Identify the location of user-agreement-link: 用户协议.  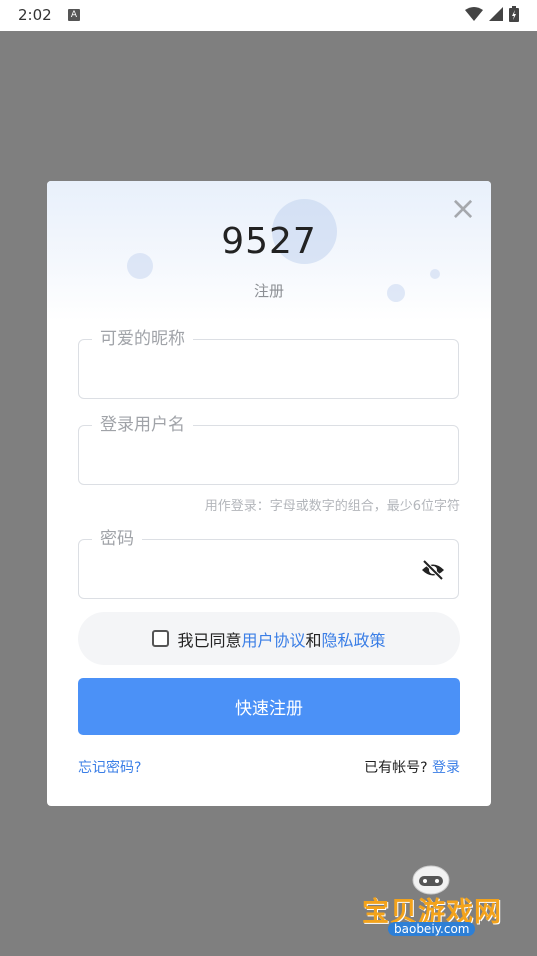
(273, 639).